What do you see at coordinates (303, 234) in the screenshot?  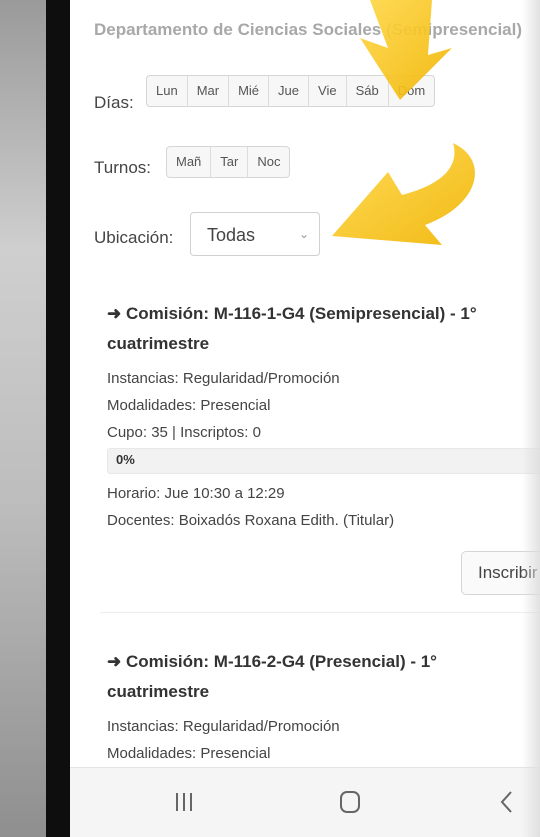 I see `chevron-down-icon: ⌄` at bounding box center [303, 234].